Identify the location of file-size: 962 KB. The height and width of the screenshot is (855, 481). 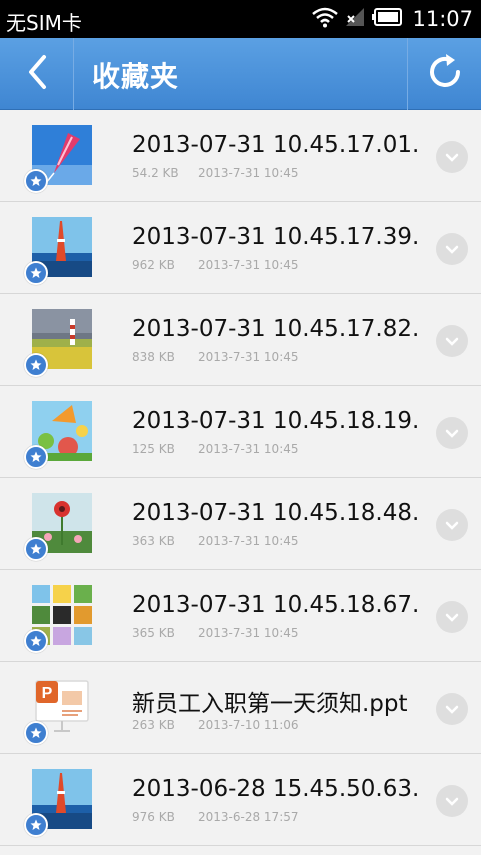
(153, 265).